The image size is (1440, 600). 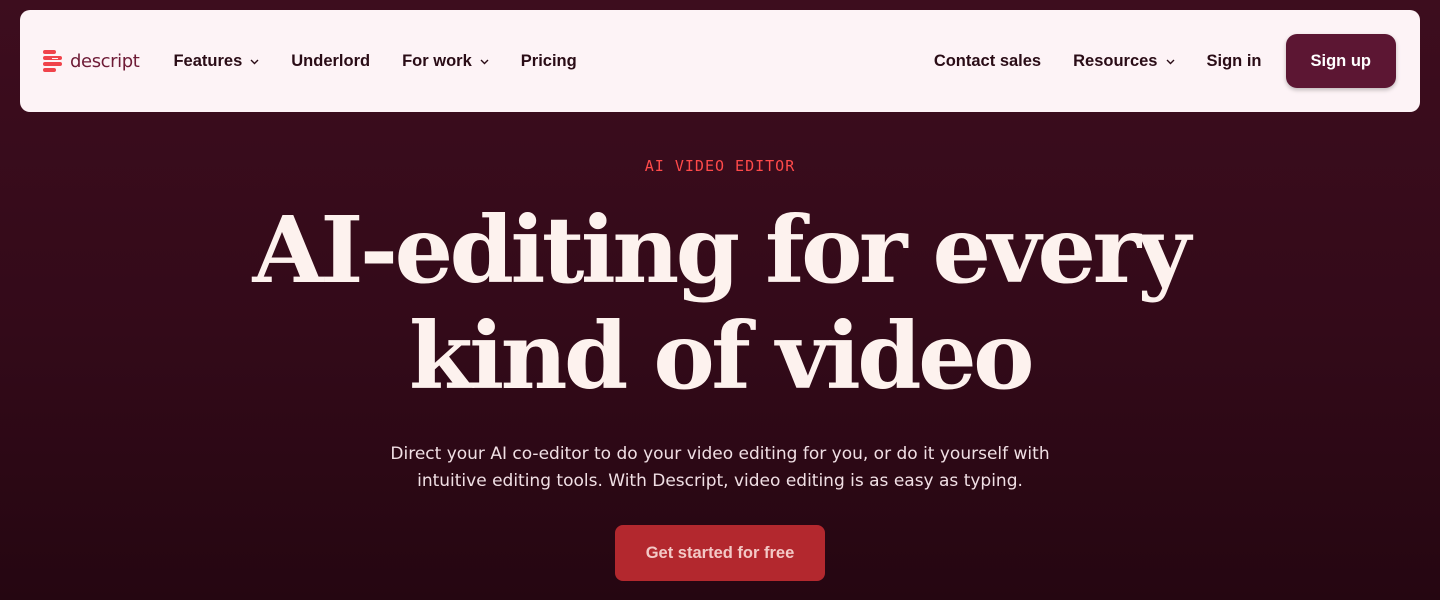 What do you see at coordinates (721, 356) in the screenshot?
I see `hero-headline-line-2: kind of video` at bounding box center [721, 356].